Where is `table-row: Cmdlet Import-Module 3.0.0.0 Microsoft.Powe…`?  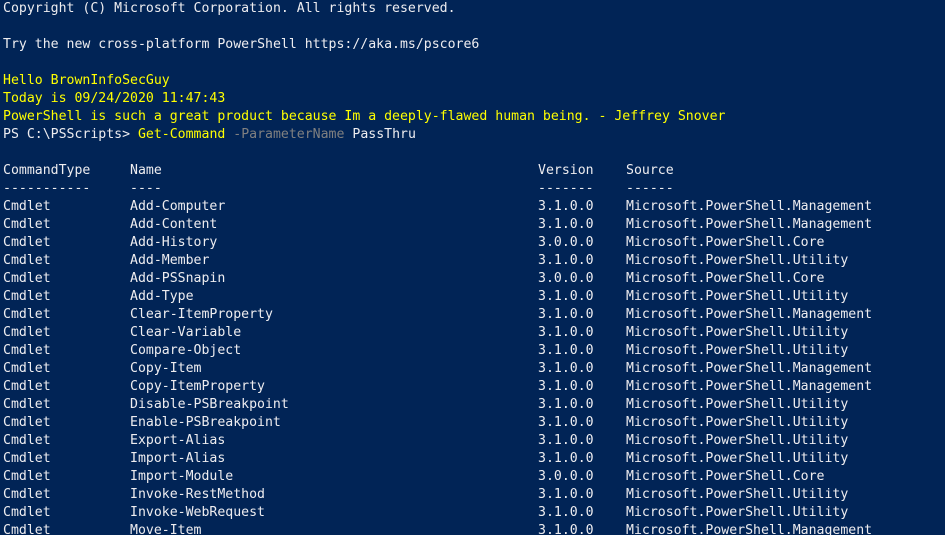
table-row: Cmdlet Import-Module 3.0.0.0 Microsoft.Powe… is located at coordinates (473, 477).